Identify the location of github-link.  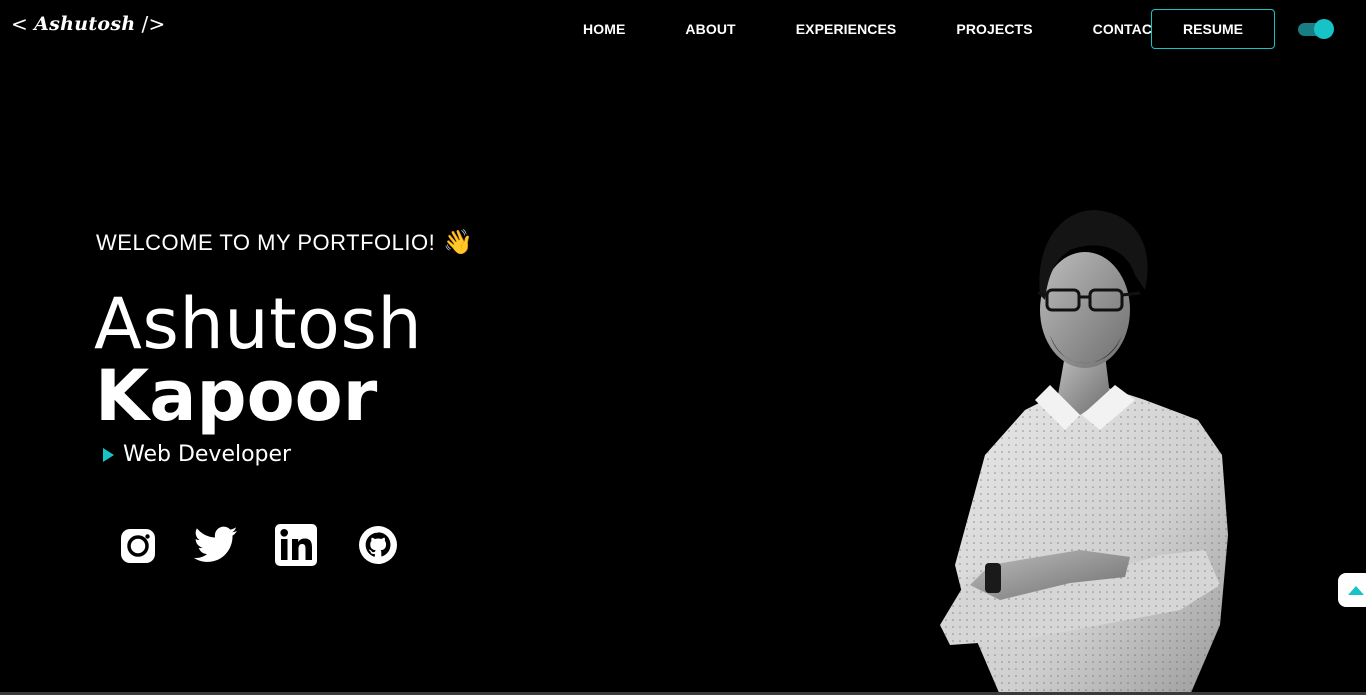
(378, 545).